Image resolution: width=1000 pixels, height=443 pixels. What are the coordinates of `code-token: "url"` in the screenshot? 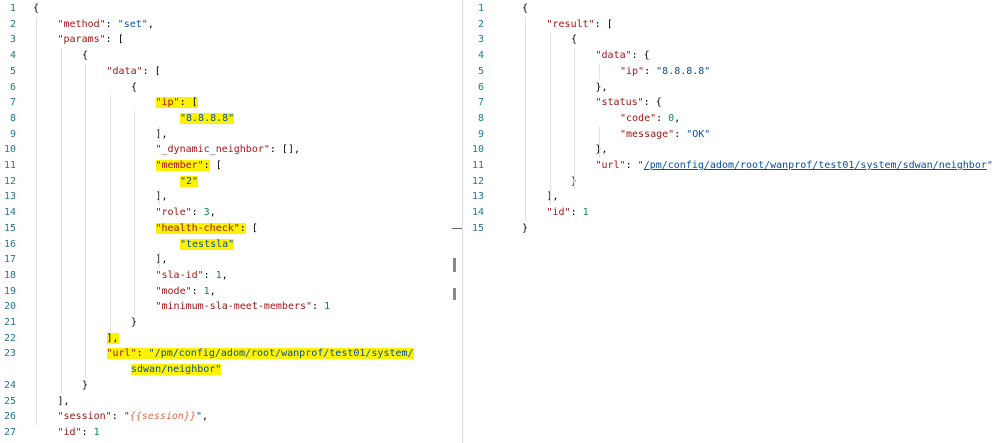 It's located at (610, 165).